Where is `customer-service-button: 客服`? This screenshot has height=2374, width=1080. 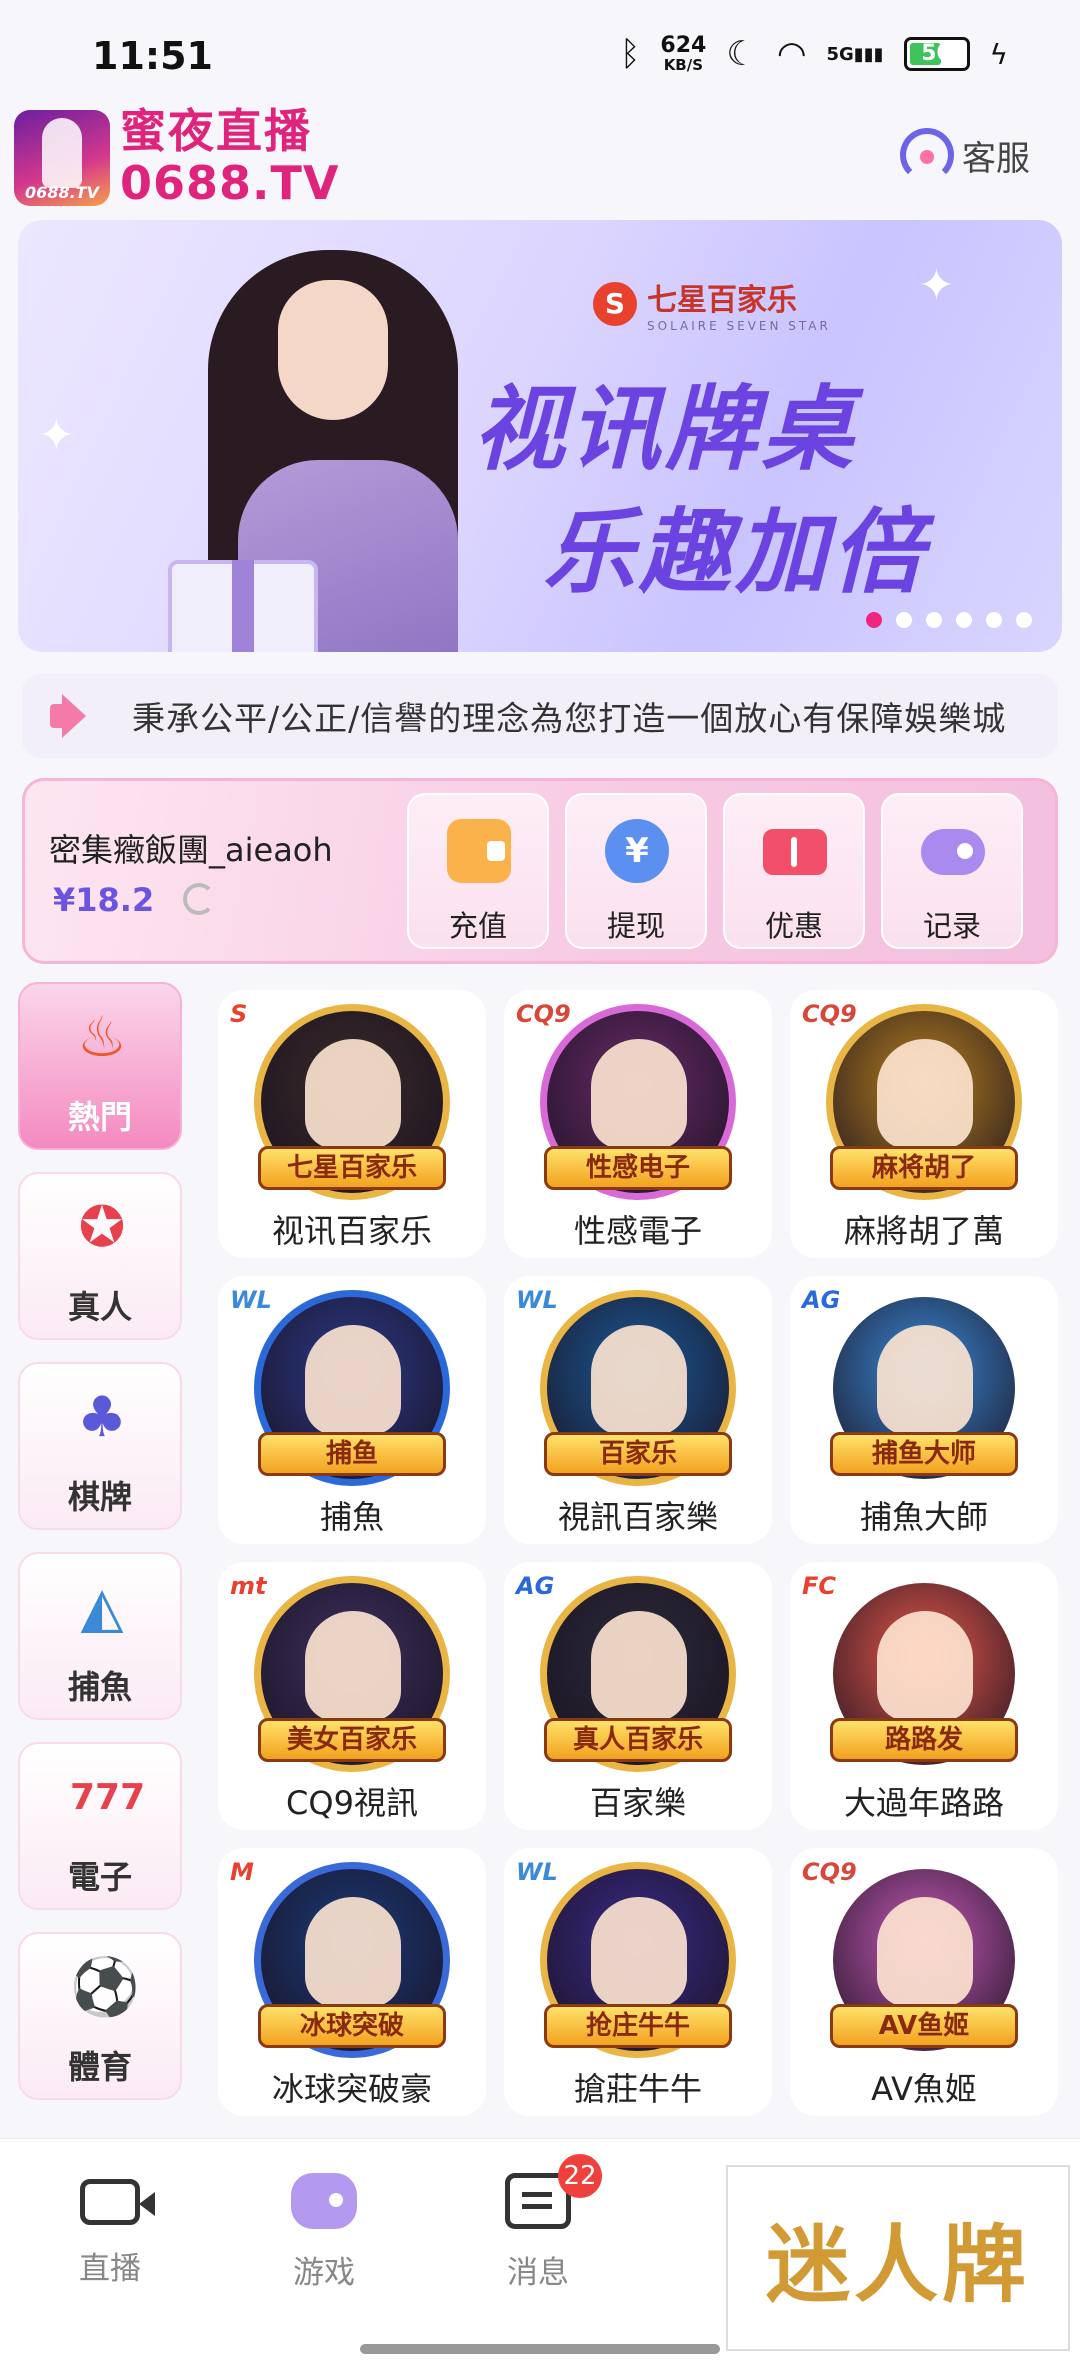 customer-service-button: 客服 is located at coordinates (965, 155).